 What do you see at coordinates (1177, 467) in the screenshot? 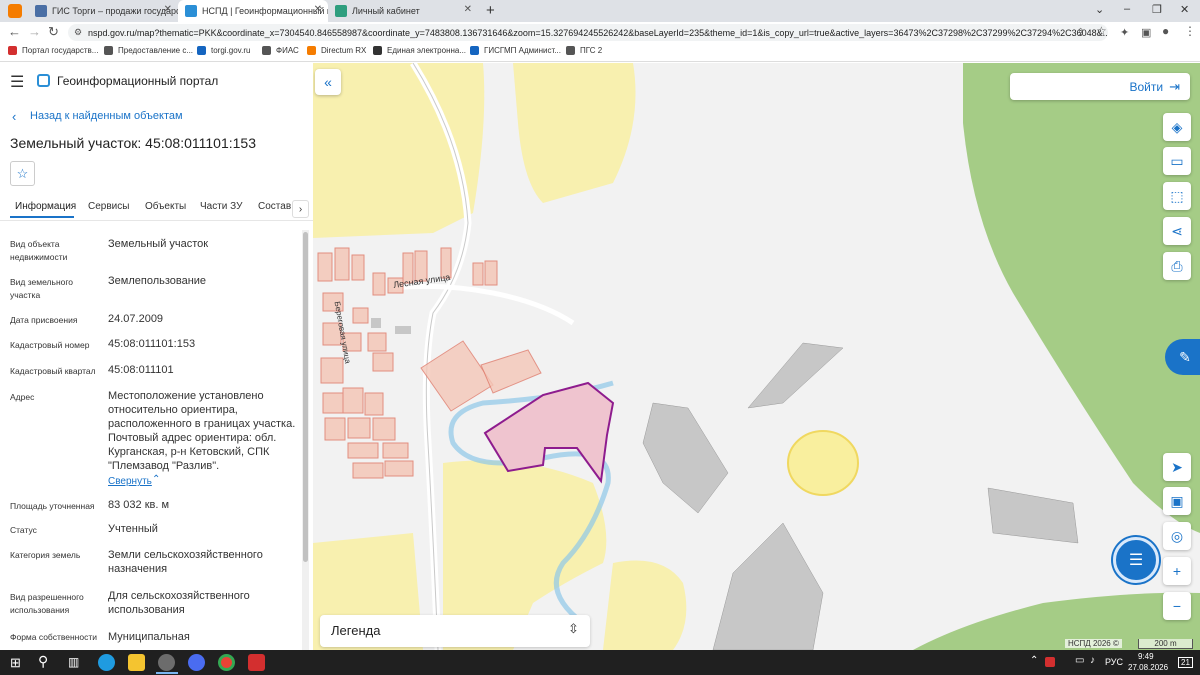
I see `geolocate-button: ➤` at bounding box center [1177, 467].